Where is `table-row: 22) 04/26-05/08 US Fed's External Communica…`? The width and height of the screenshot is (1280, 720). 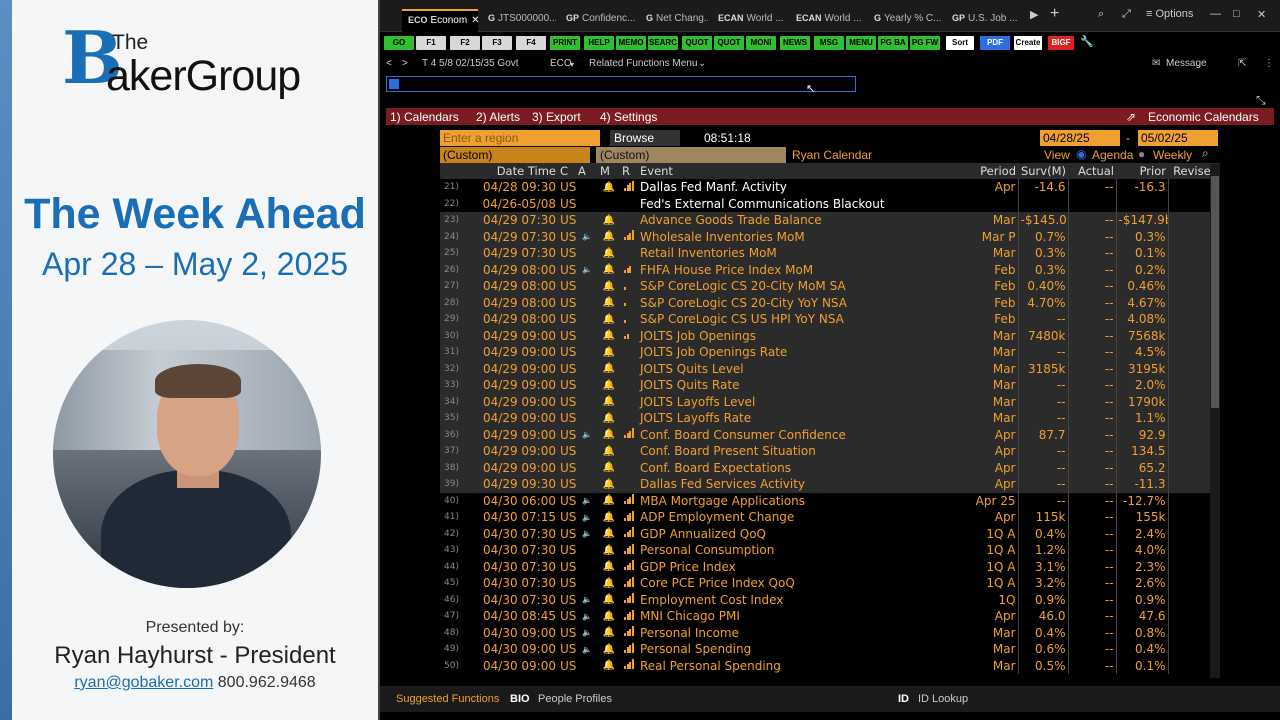
table-row: 22) 04/26-05/08 US Fed's External Communica… is located at coordinates (830, 204).